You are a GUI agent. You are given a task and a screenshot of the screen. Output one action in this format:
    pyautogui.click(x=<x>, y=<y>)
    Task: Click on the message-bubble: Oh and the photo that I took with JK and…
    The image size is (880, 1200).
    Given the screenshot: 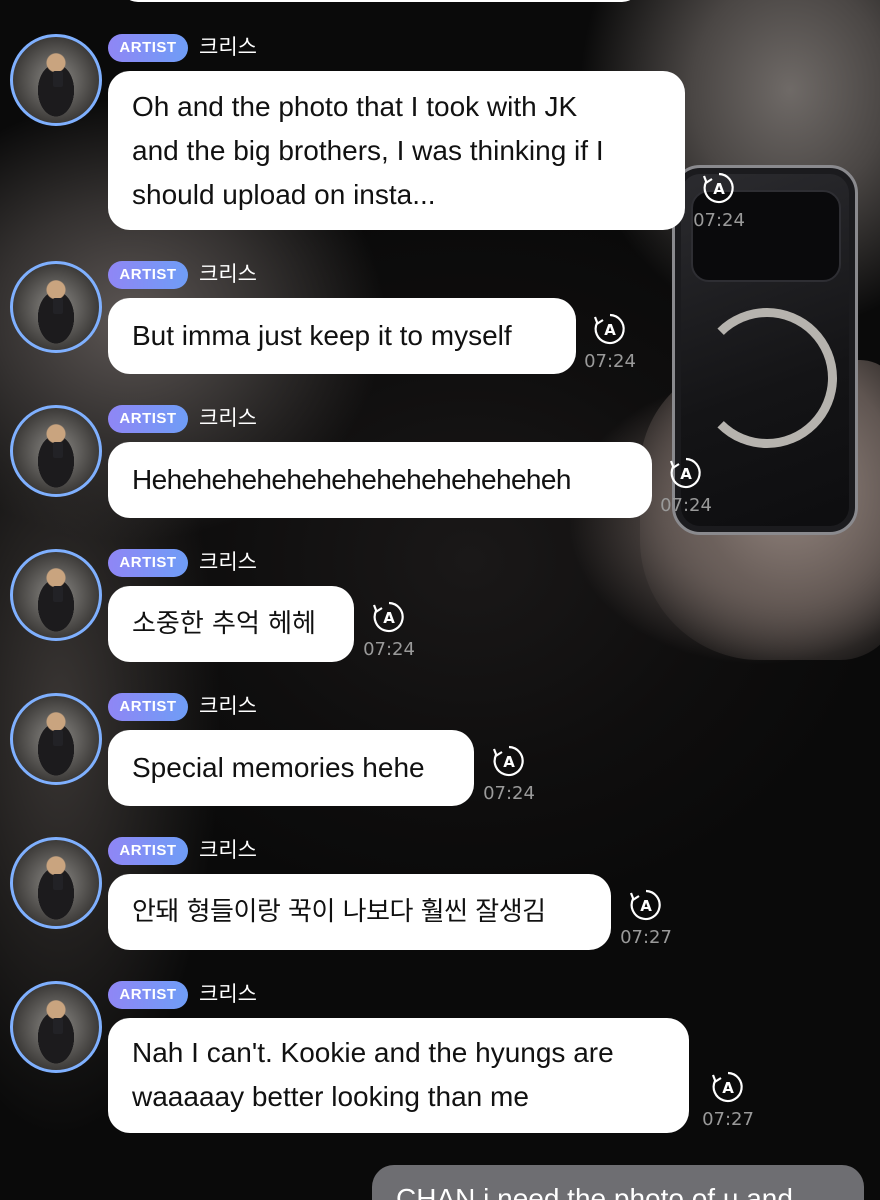 What is the action you would take?
    pyautogui.click(x=396, y=150)
    